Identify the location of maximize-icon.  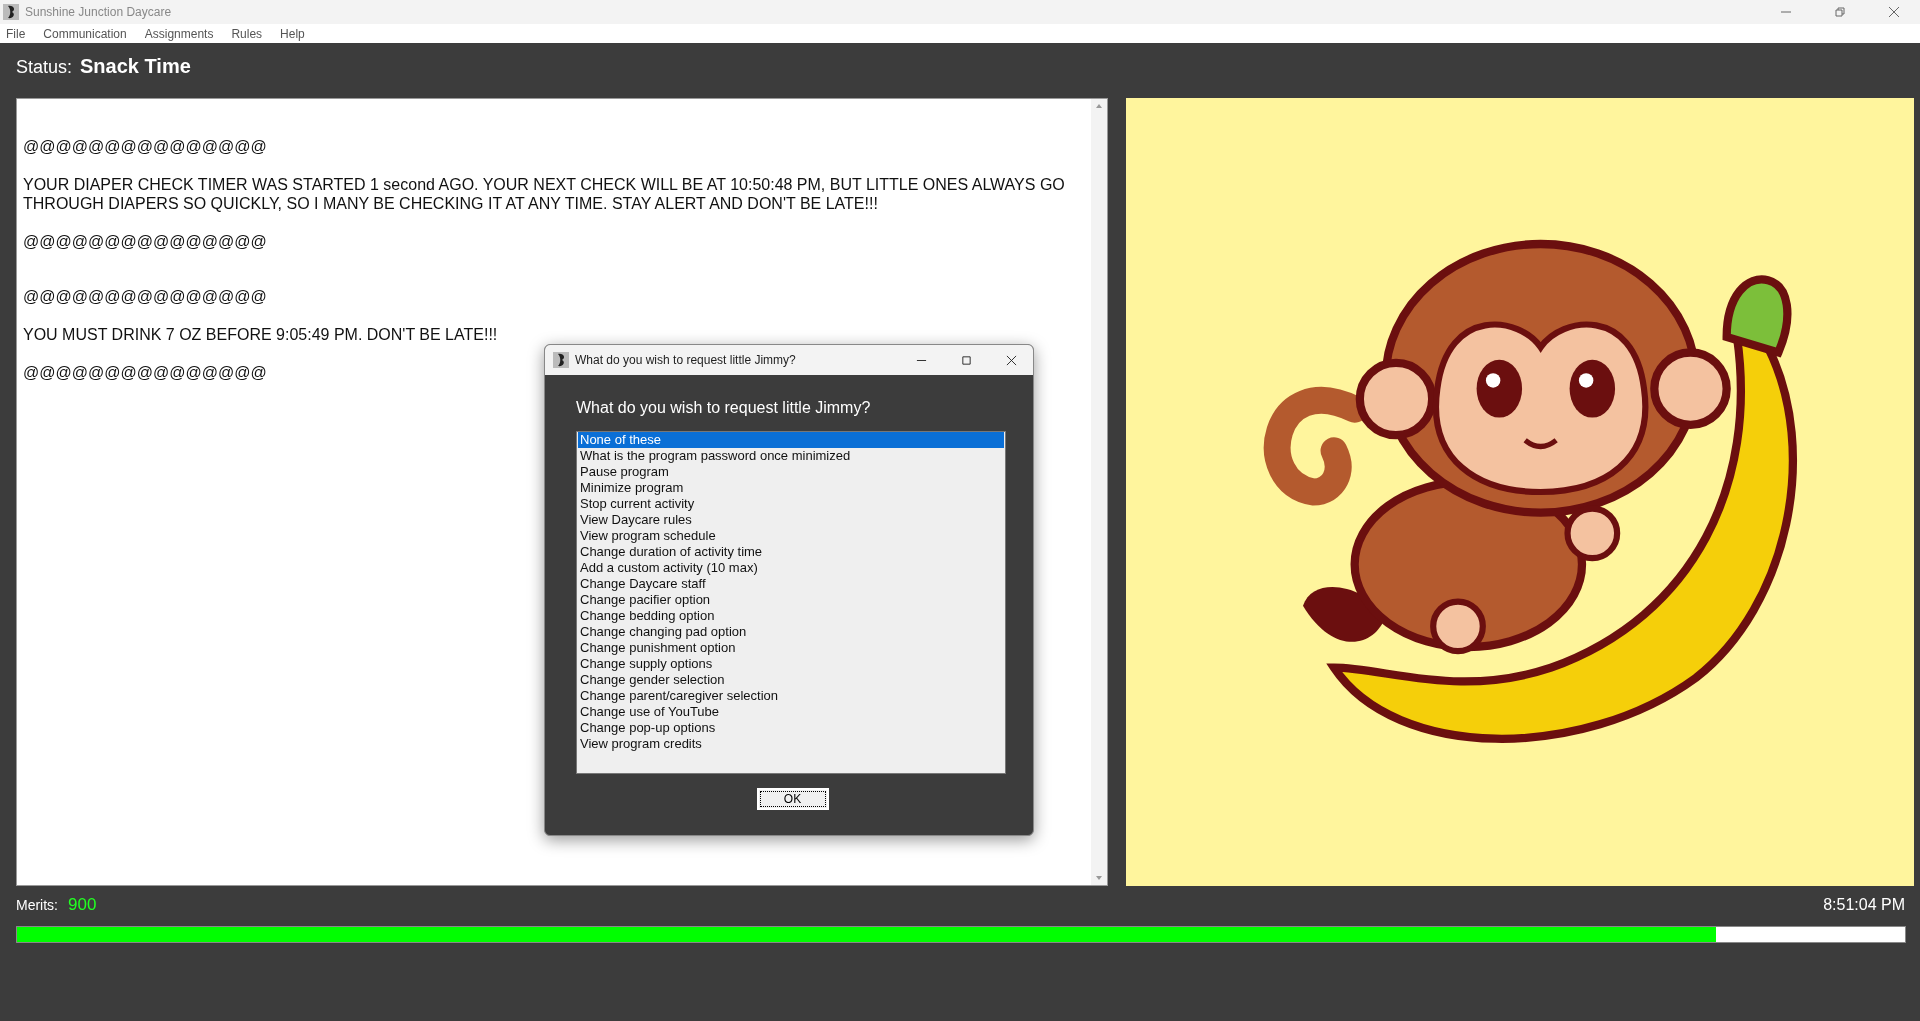
(966, 360).